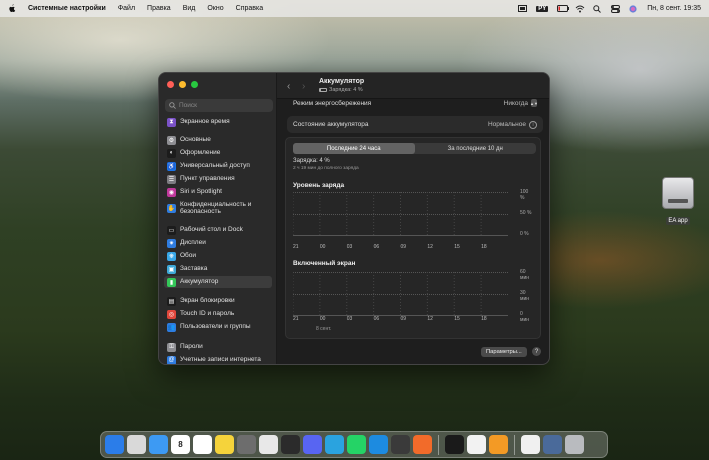  What do you see at coordinates (512, 124) in the screenshot?
I see `battery-health-value-wrap: Нормальное i` at bounding box center [512, 124].